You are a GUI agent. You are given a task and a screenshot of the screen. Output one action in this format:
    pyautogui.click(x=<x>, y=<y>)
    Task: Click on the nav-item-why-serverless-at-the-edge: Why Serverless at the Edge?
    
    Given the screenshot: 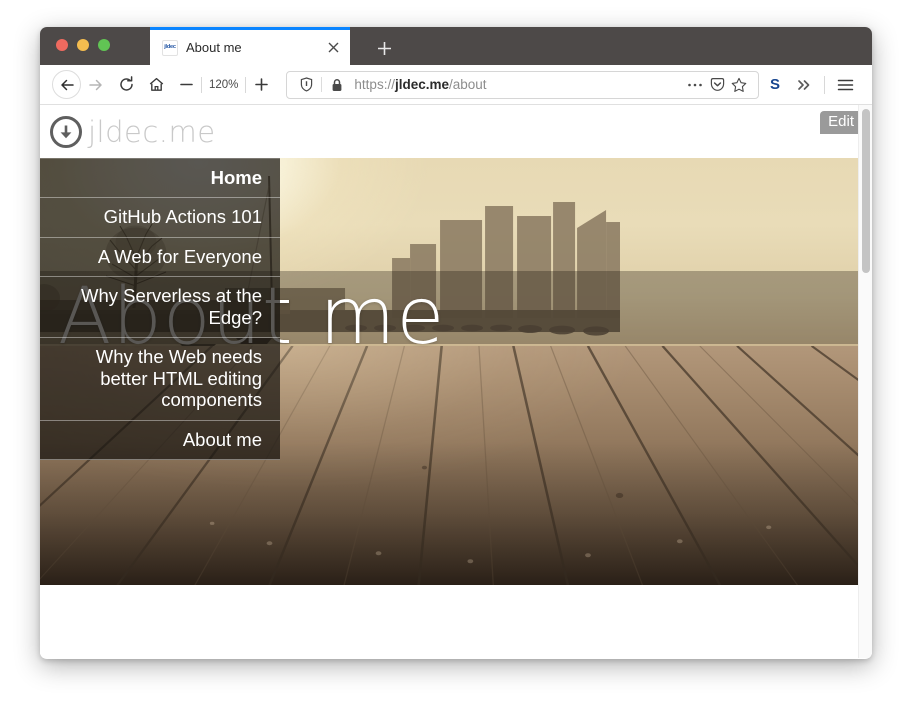 What is the action you would take?
    pyautogui.click(x=160, y=308)
    